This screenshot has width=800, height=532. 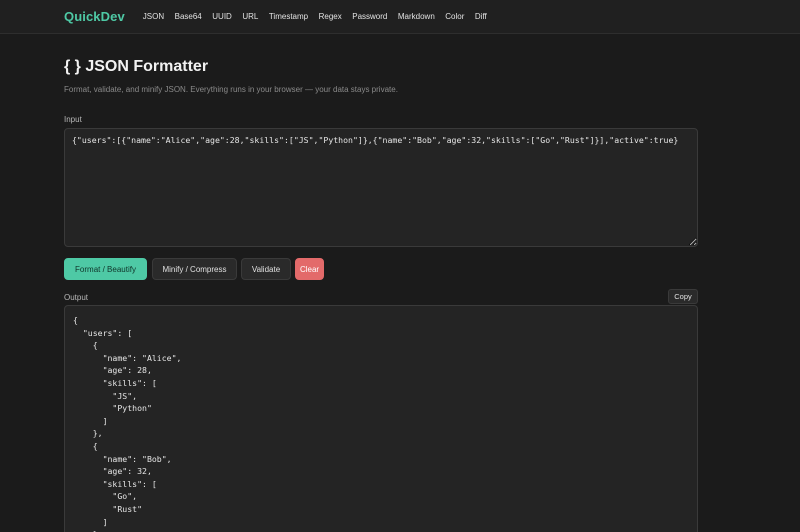 I want to click on nav-link-json: JSON, so click(x=153, y=16).